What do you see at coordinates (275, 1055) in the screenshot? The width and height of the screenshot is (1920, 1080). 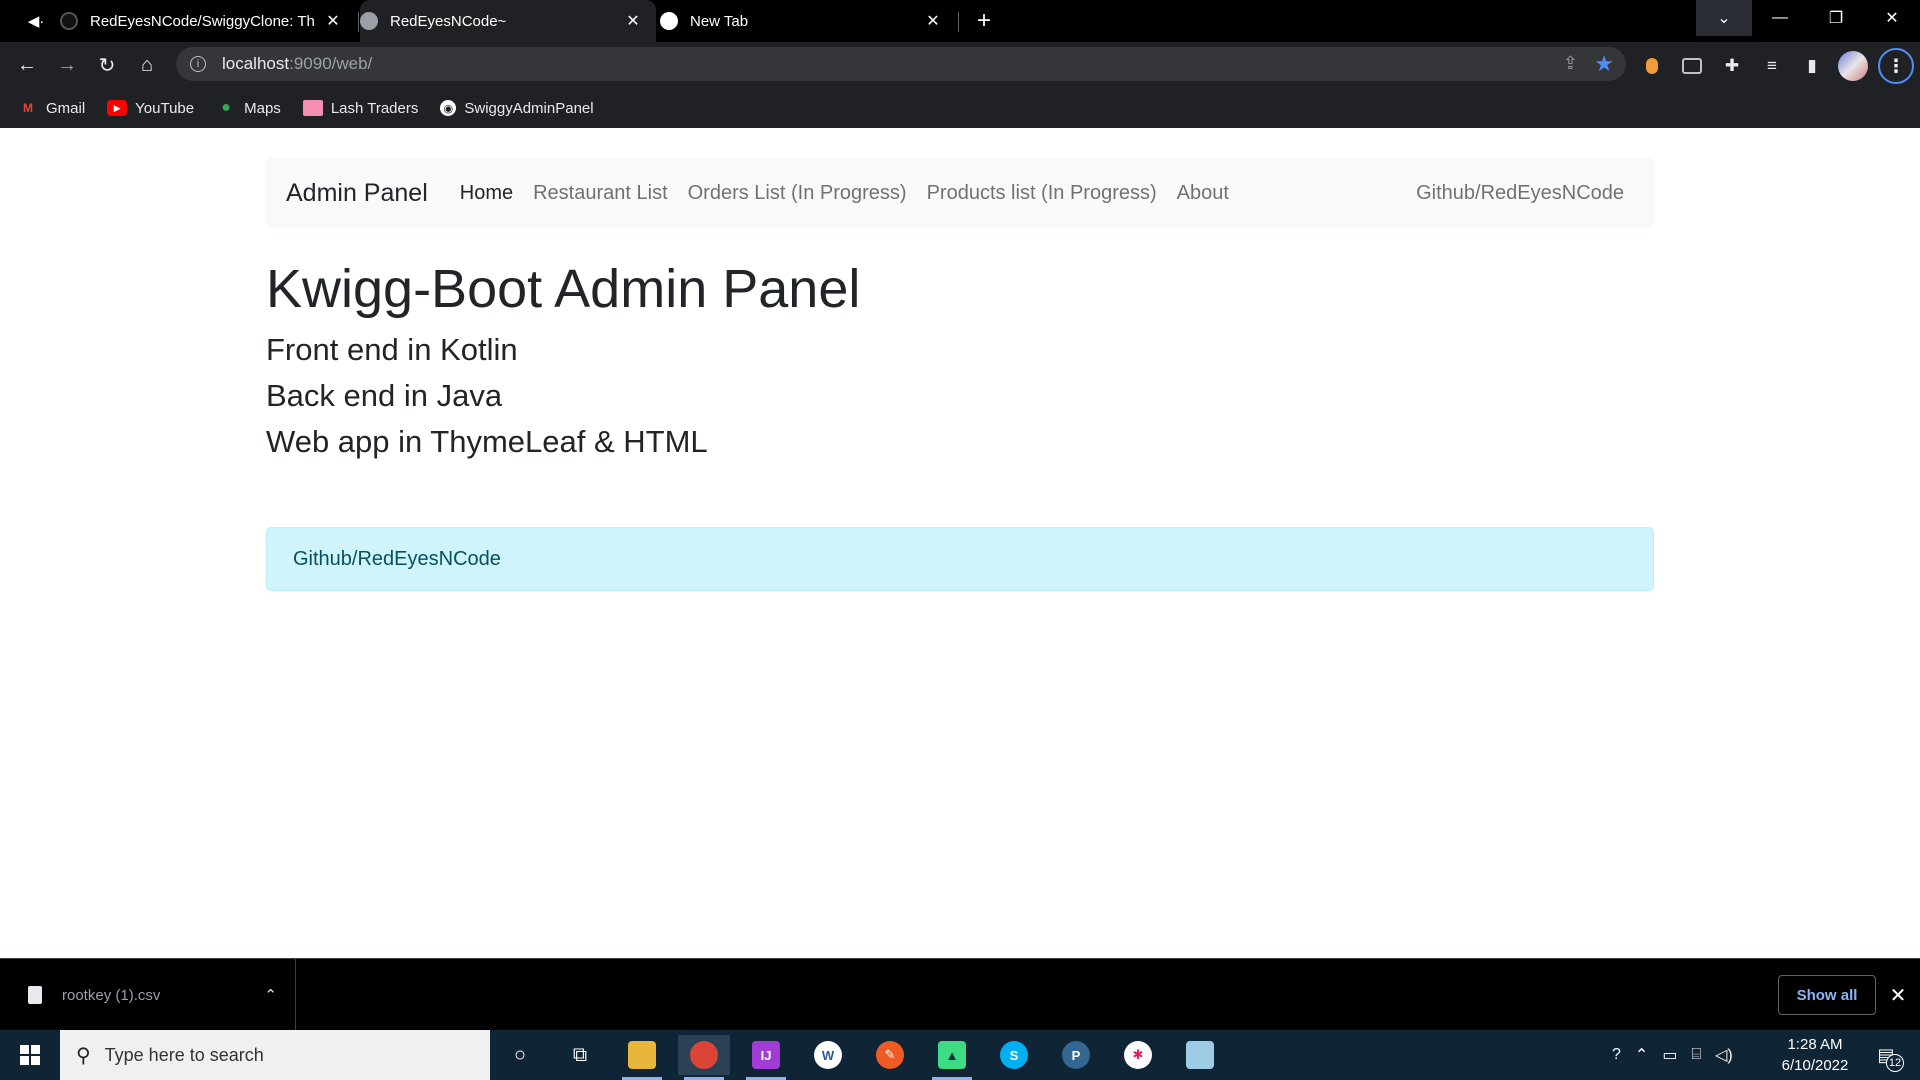 I see `taskbar-search: ⚲ Type here to search` at bounding box center [275, 1055].